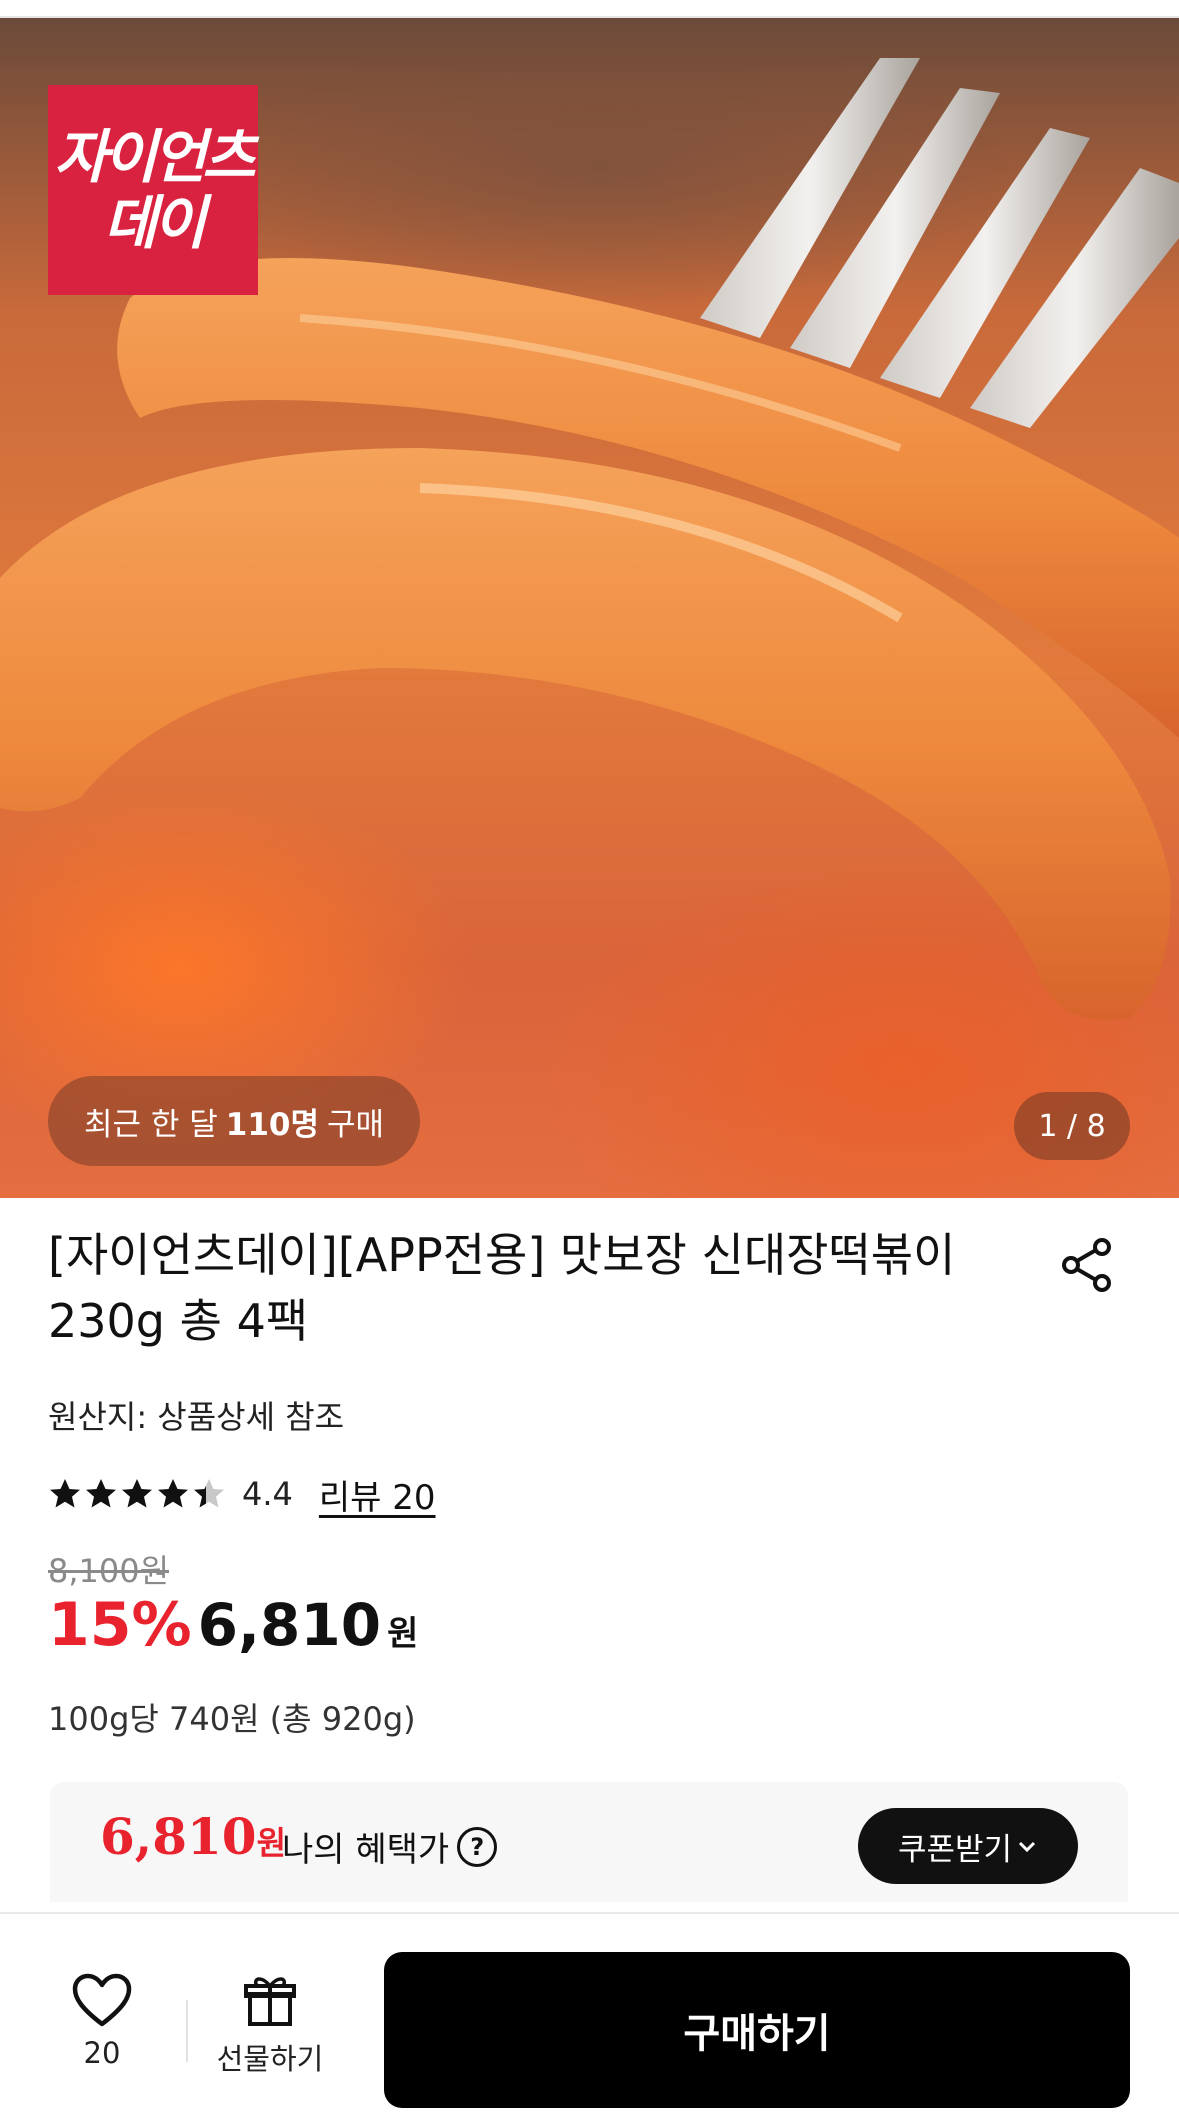 The width and height of the screenshot is (1179, 2127). I want to click on brand-logo-line1: 자이언츠, so click(154, 157).